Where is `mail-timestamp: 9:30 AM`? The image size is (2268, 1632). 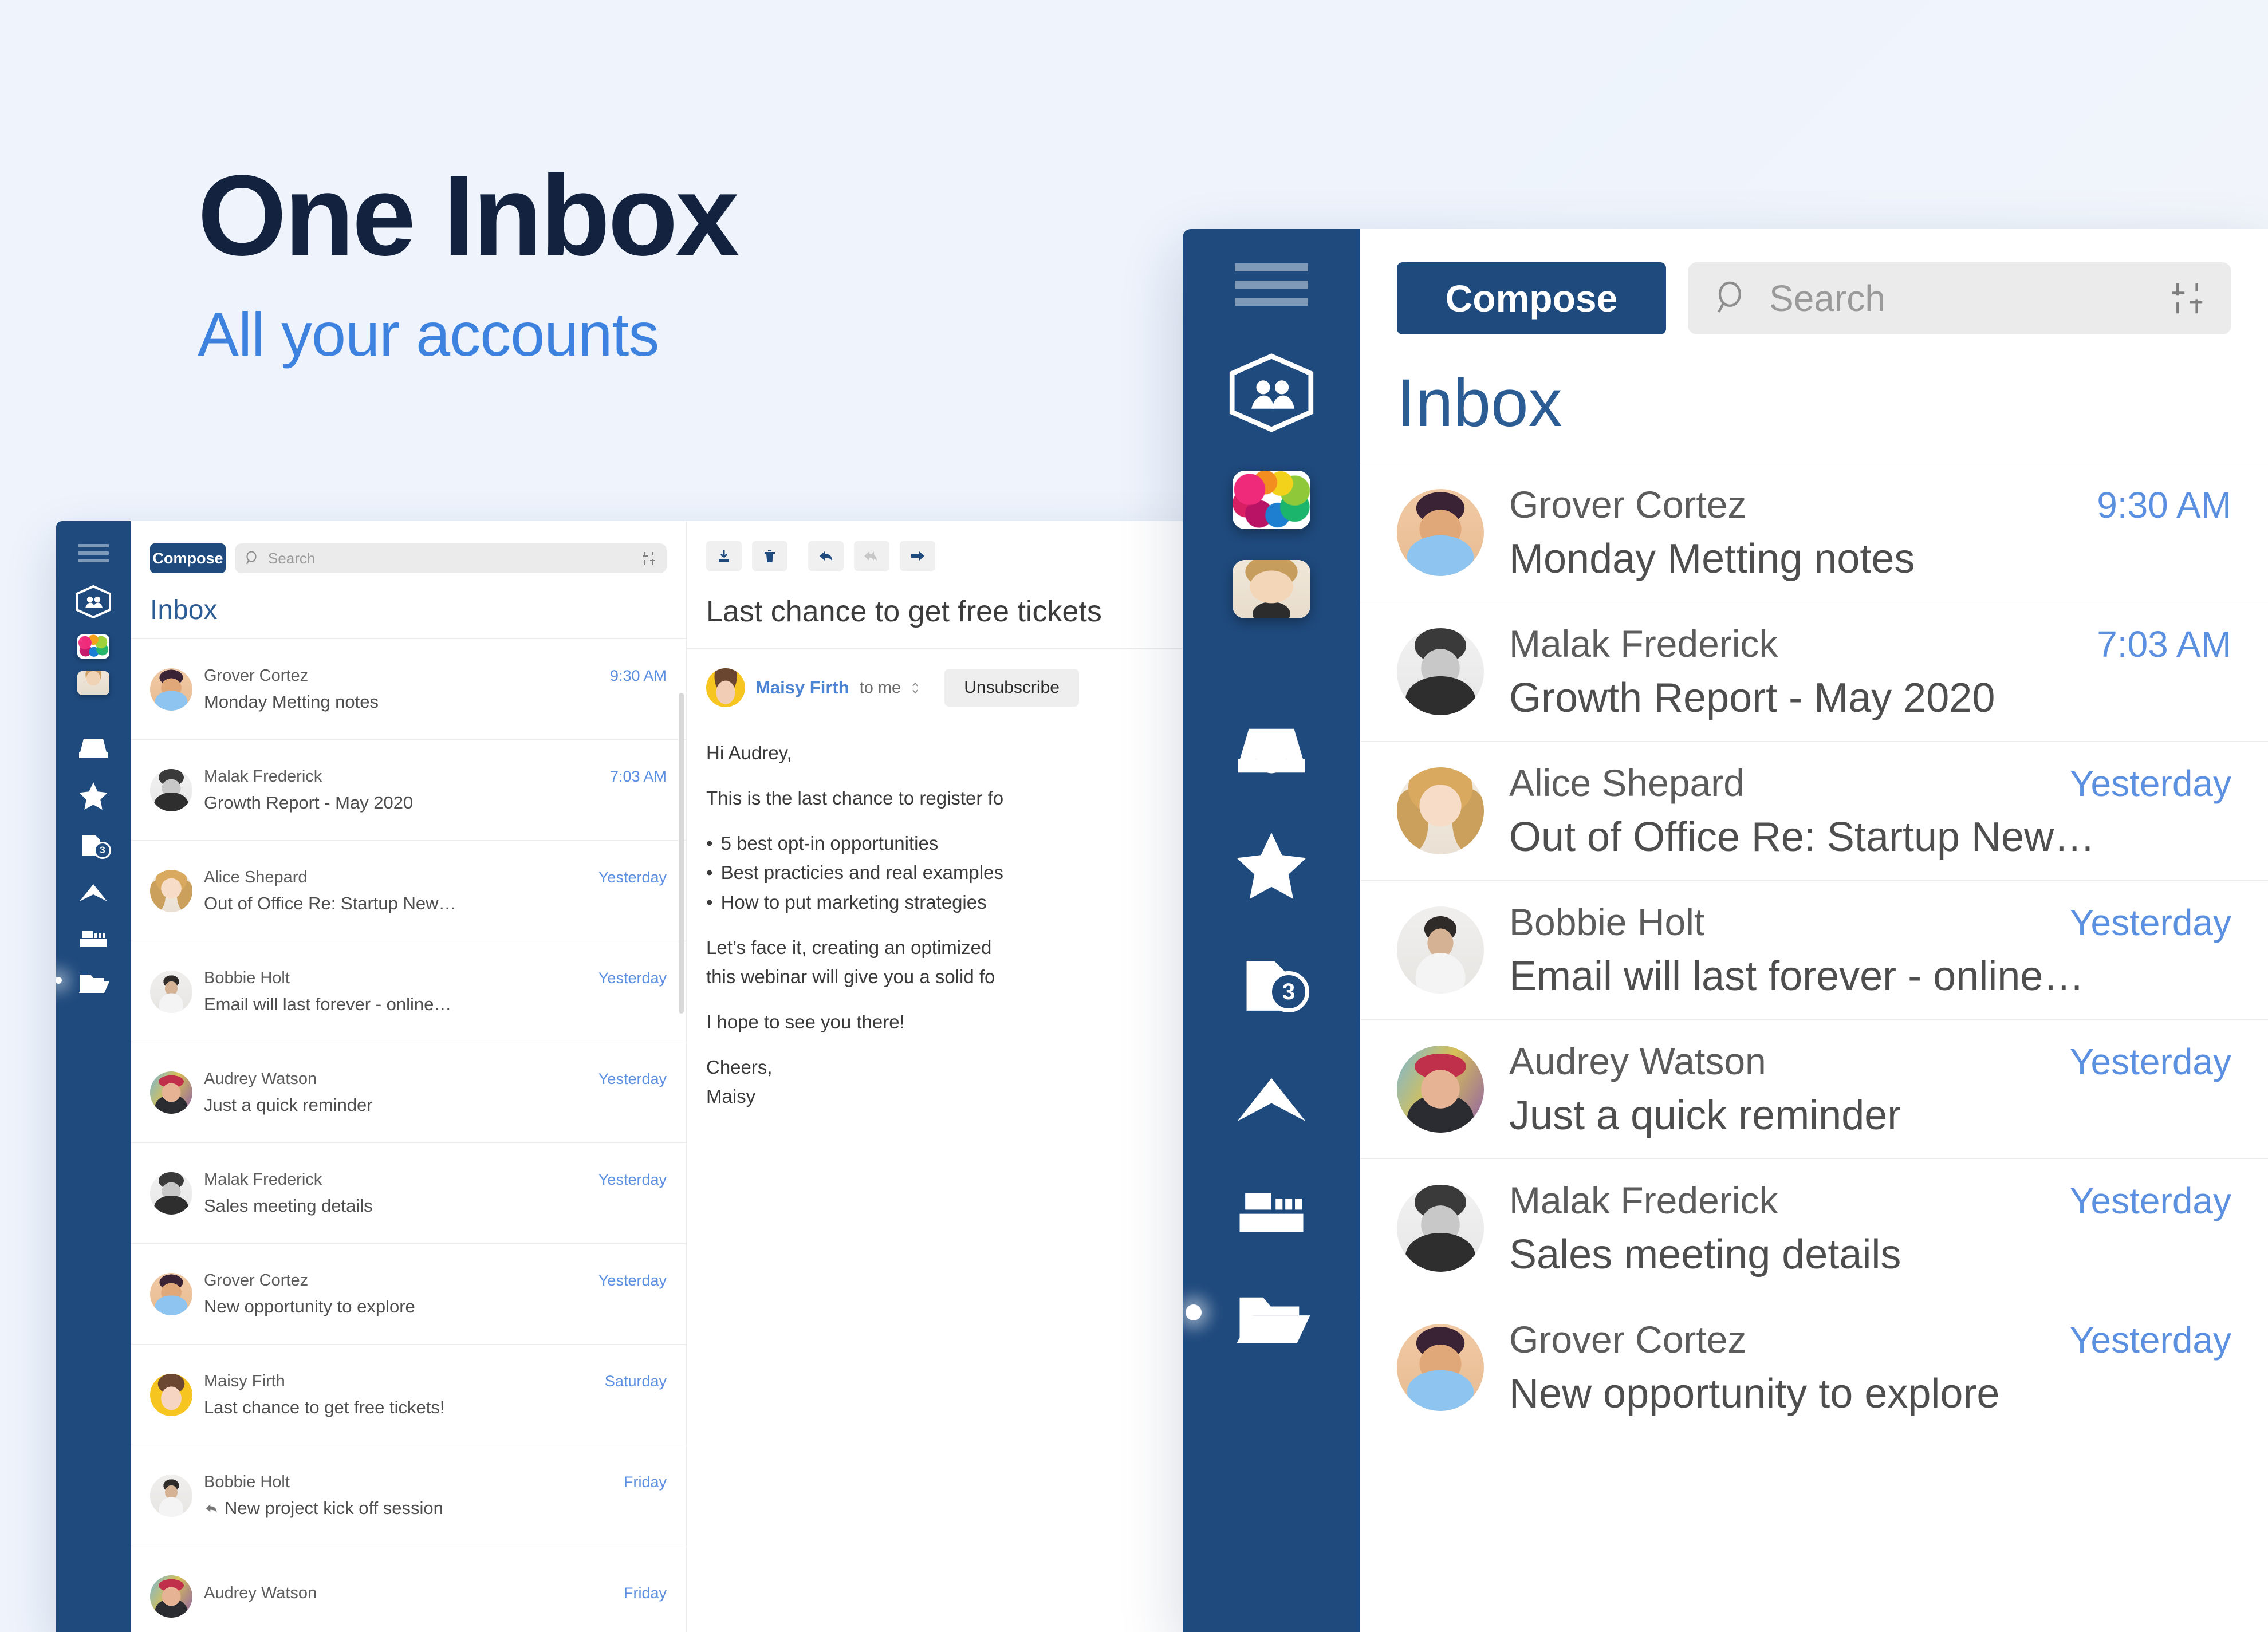
mail-timestamp: 9:30 AM is located at coordinates (638, 675).